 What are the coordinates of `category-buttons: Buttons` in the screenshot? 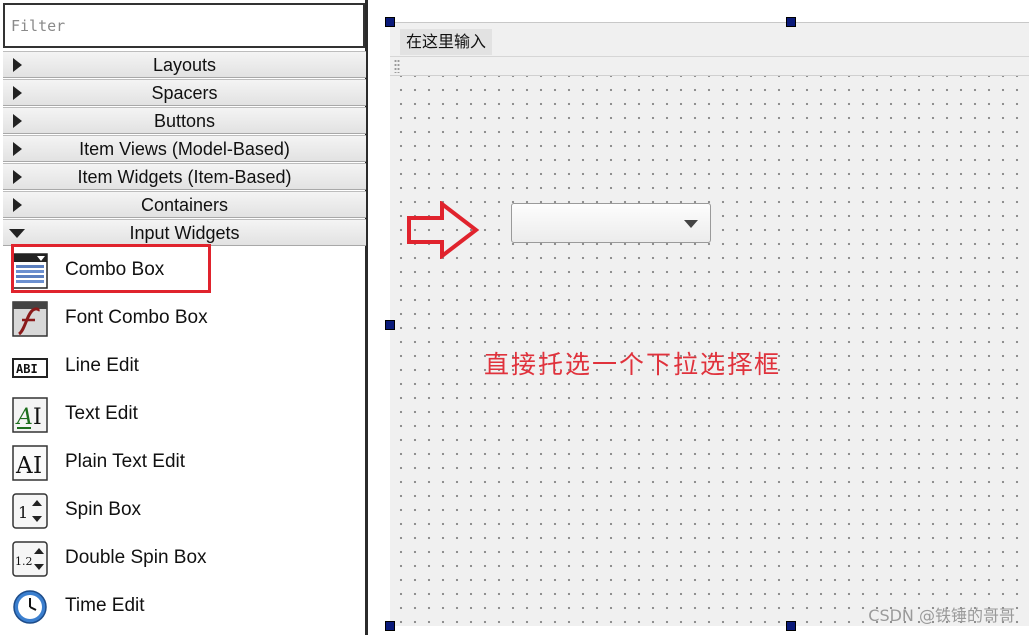 It's located at (184, 120).